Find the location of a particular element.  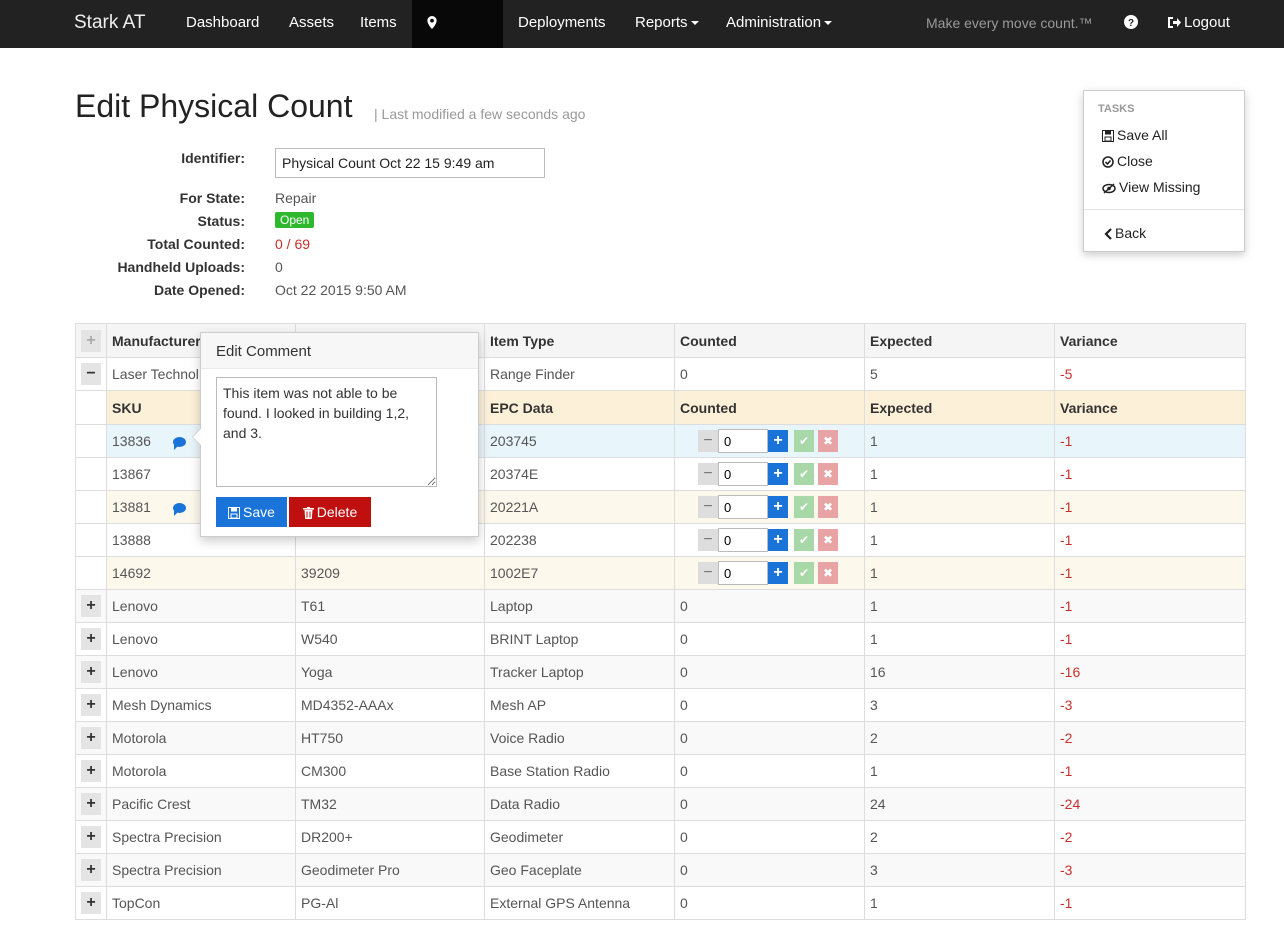

close-button: Close is located at coordinates (1127, 161).